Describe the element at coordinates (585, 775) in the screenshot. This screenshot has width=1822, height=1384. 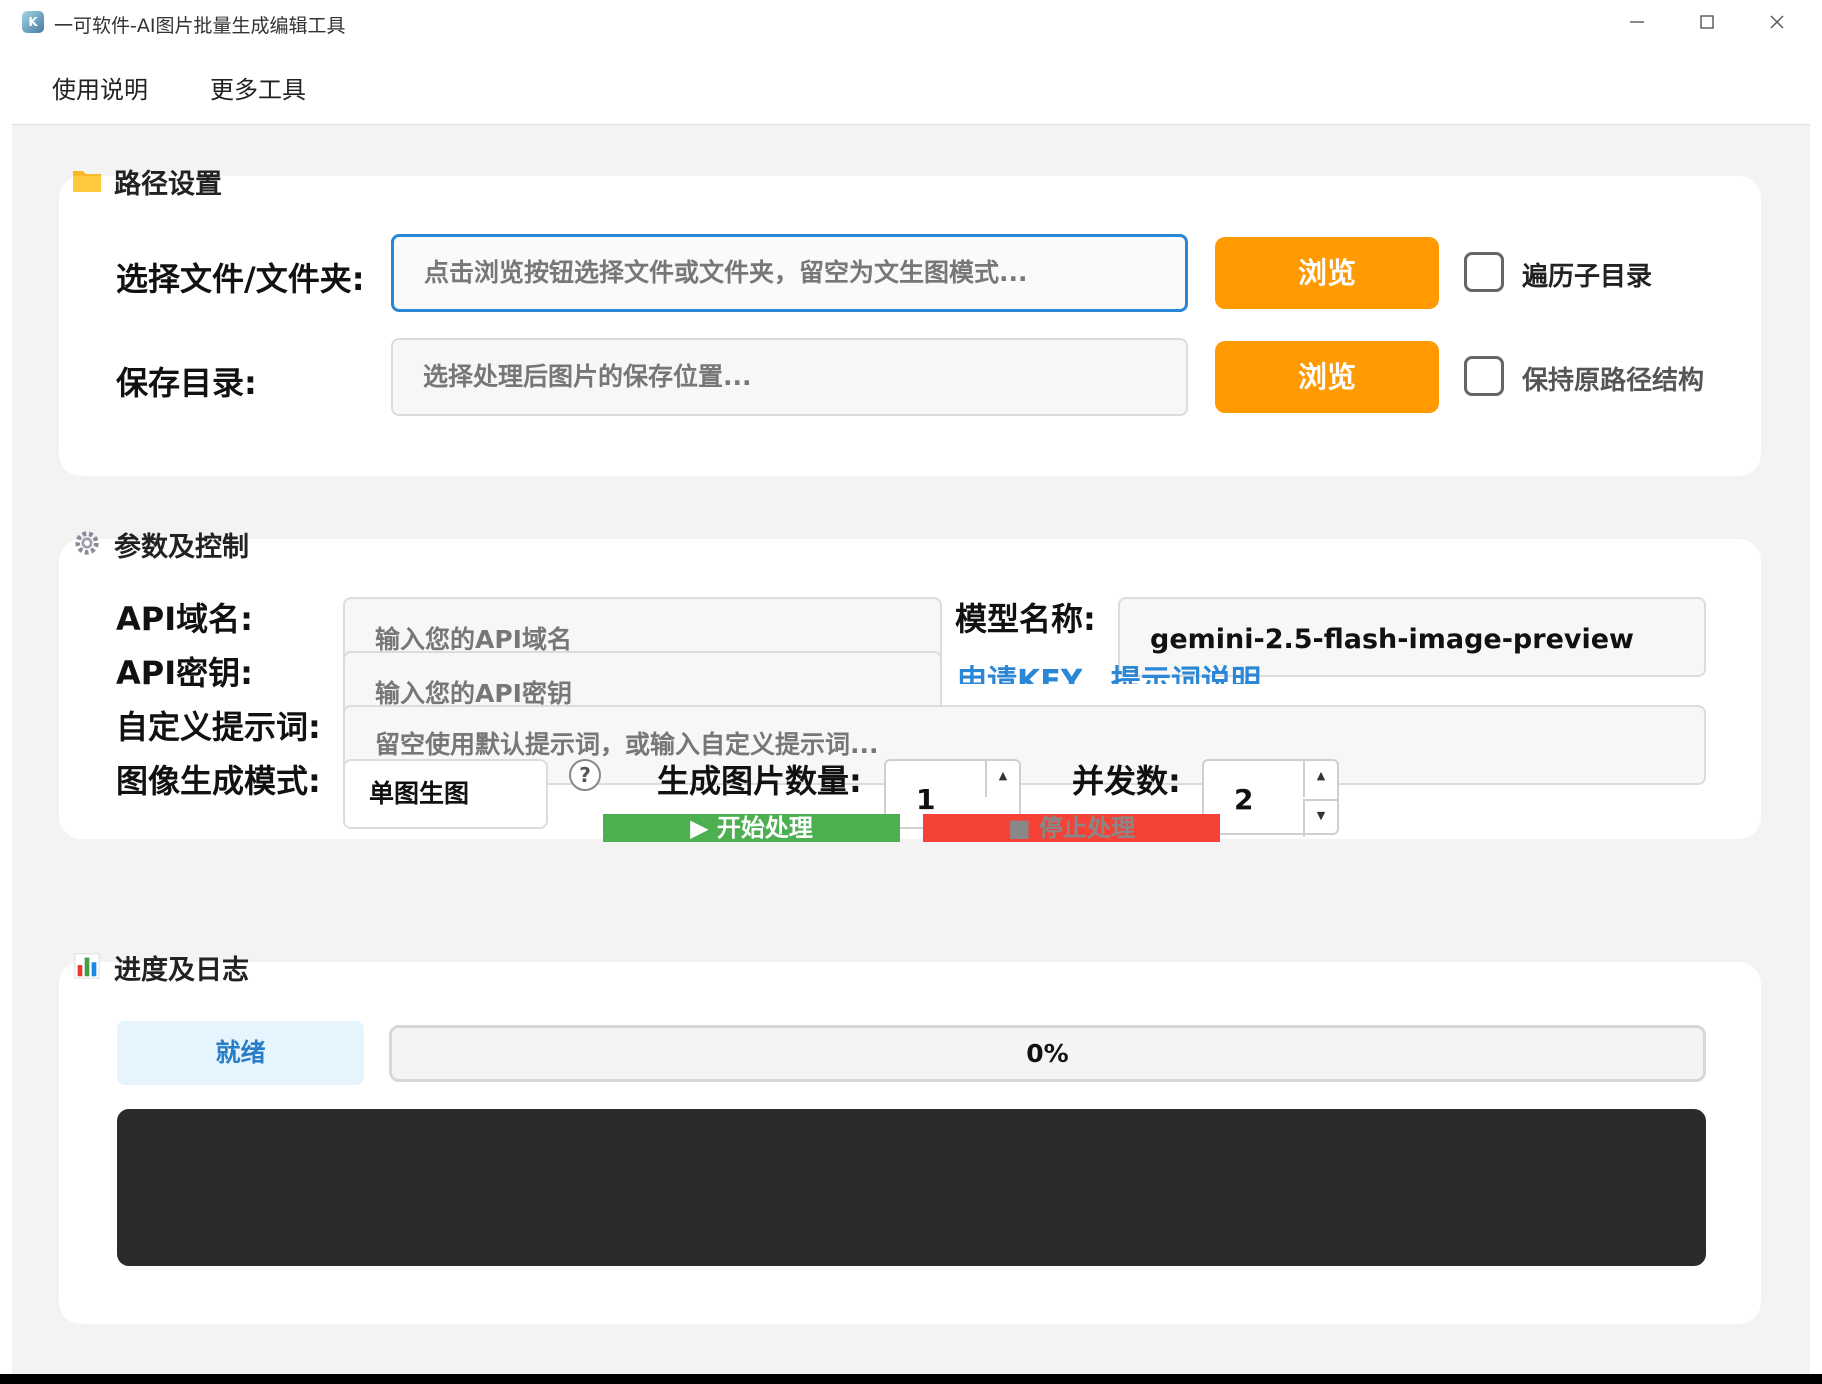
I see `mode-help-icon: ?` at that location.